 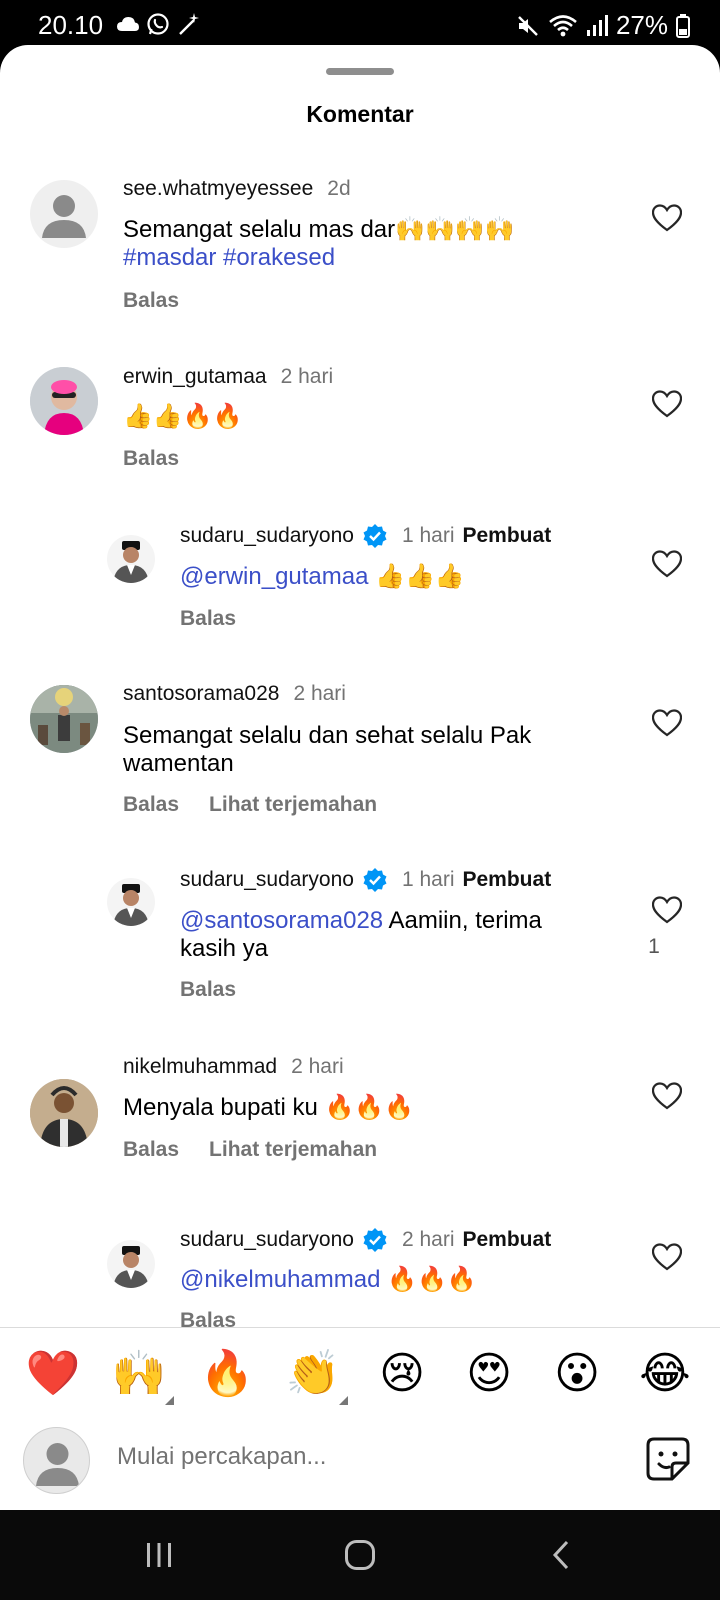 What do you see at coordinates (201, 694) in the screenshot?
I see `comment-username: santosorama028` at bounding box center [201, 694].